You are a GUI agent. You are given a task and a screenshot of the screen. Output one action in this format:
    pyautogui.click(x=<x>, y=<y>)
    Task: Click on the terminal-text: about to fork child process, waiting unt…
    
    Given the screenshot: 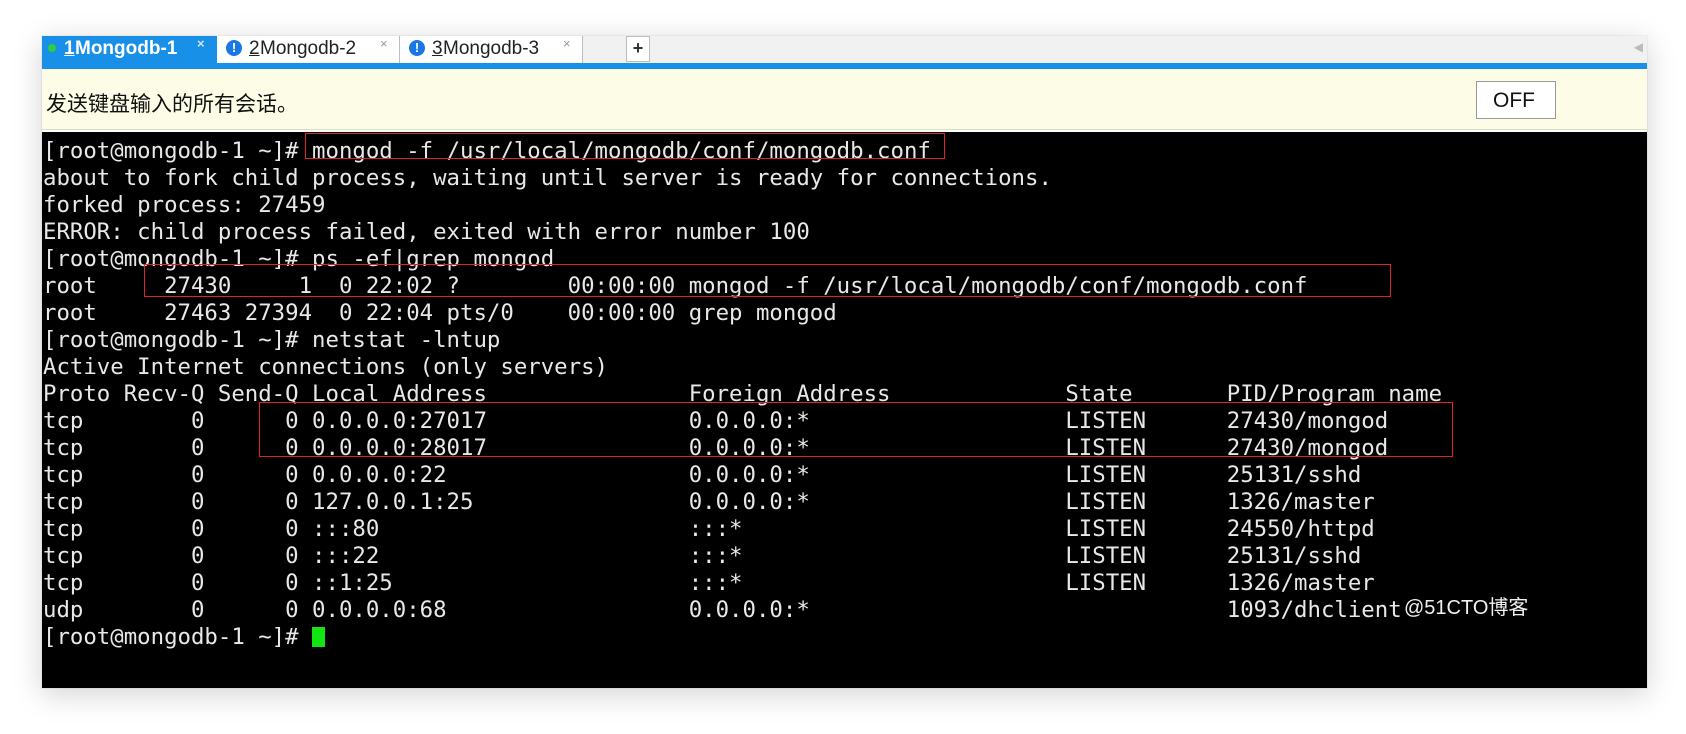 What is the action you would take?
    pyautogui.click(x=547, y=178)
    